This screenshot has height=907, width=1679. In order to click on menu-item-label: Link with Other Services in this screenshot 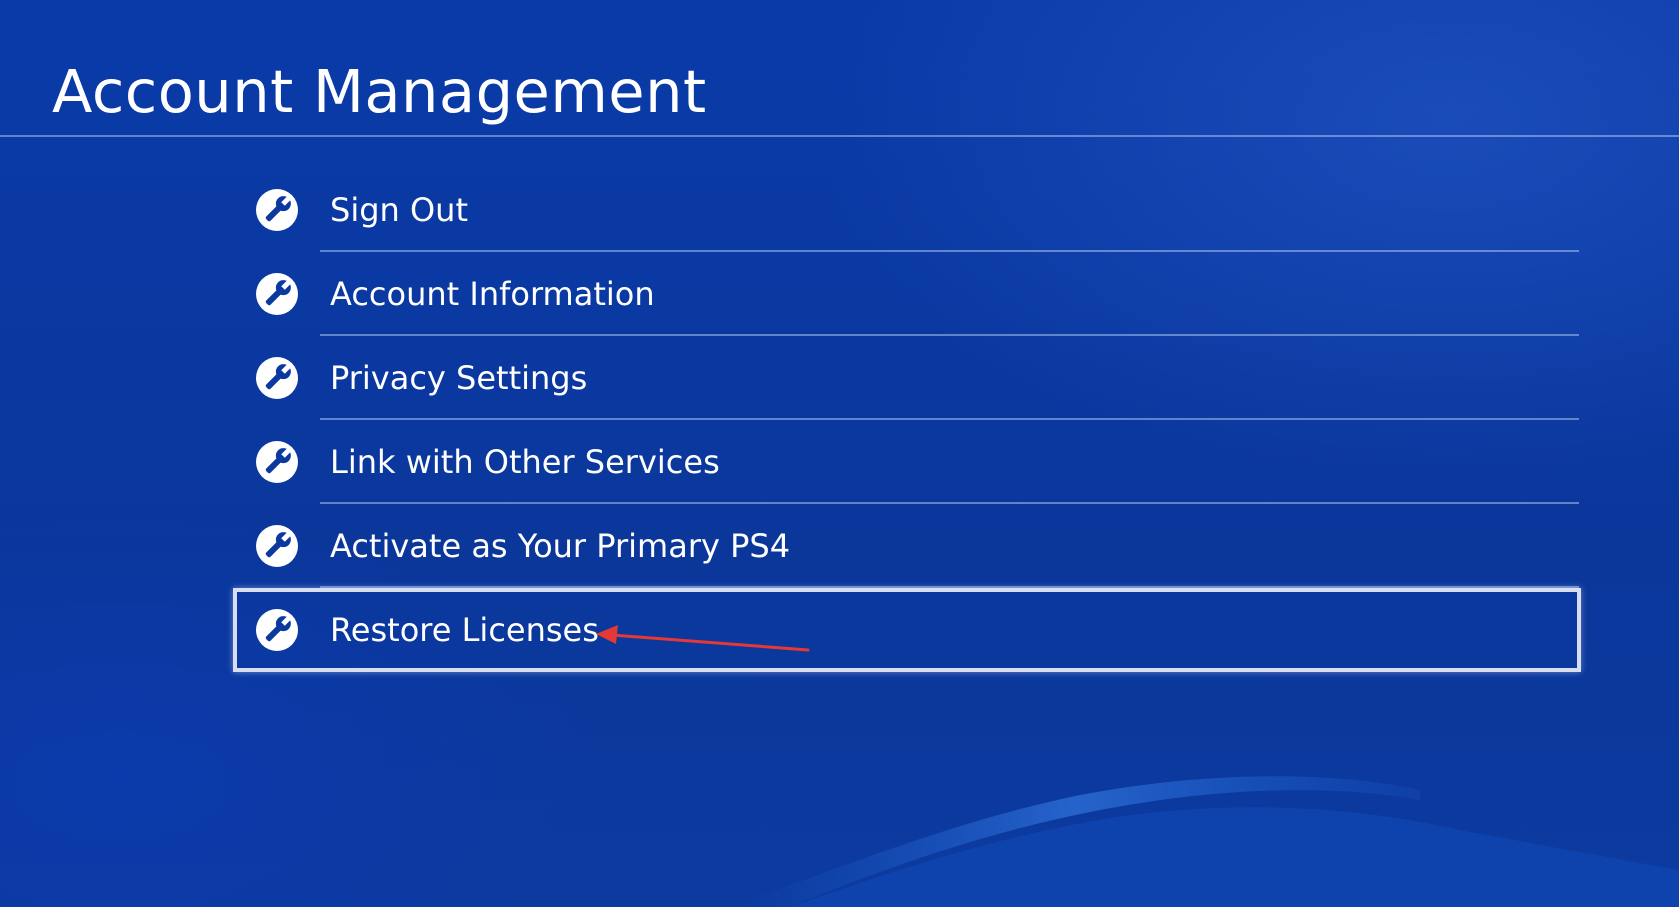, I will do `click(525, 462)`.